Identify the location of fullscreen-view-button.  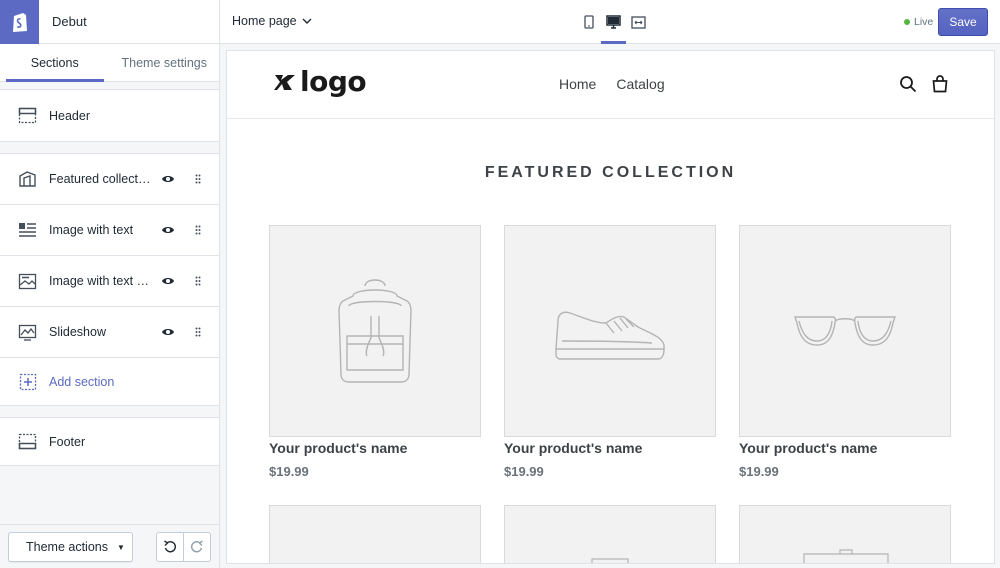
(638, 22).